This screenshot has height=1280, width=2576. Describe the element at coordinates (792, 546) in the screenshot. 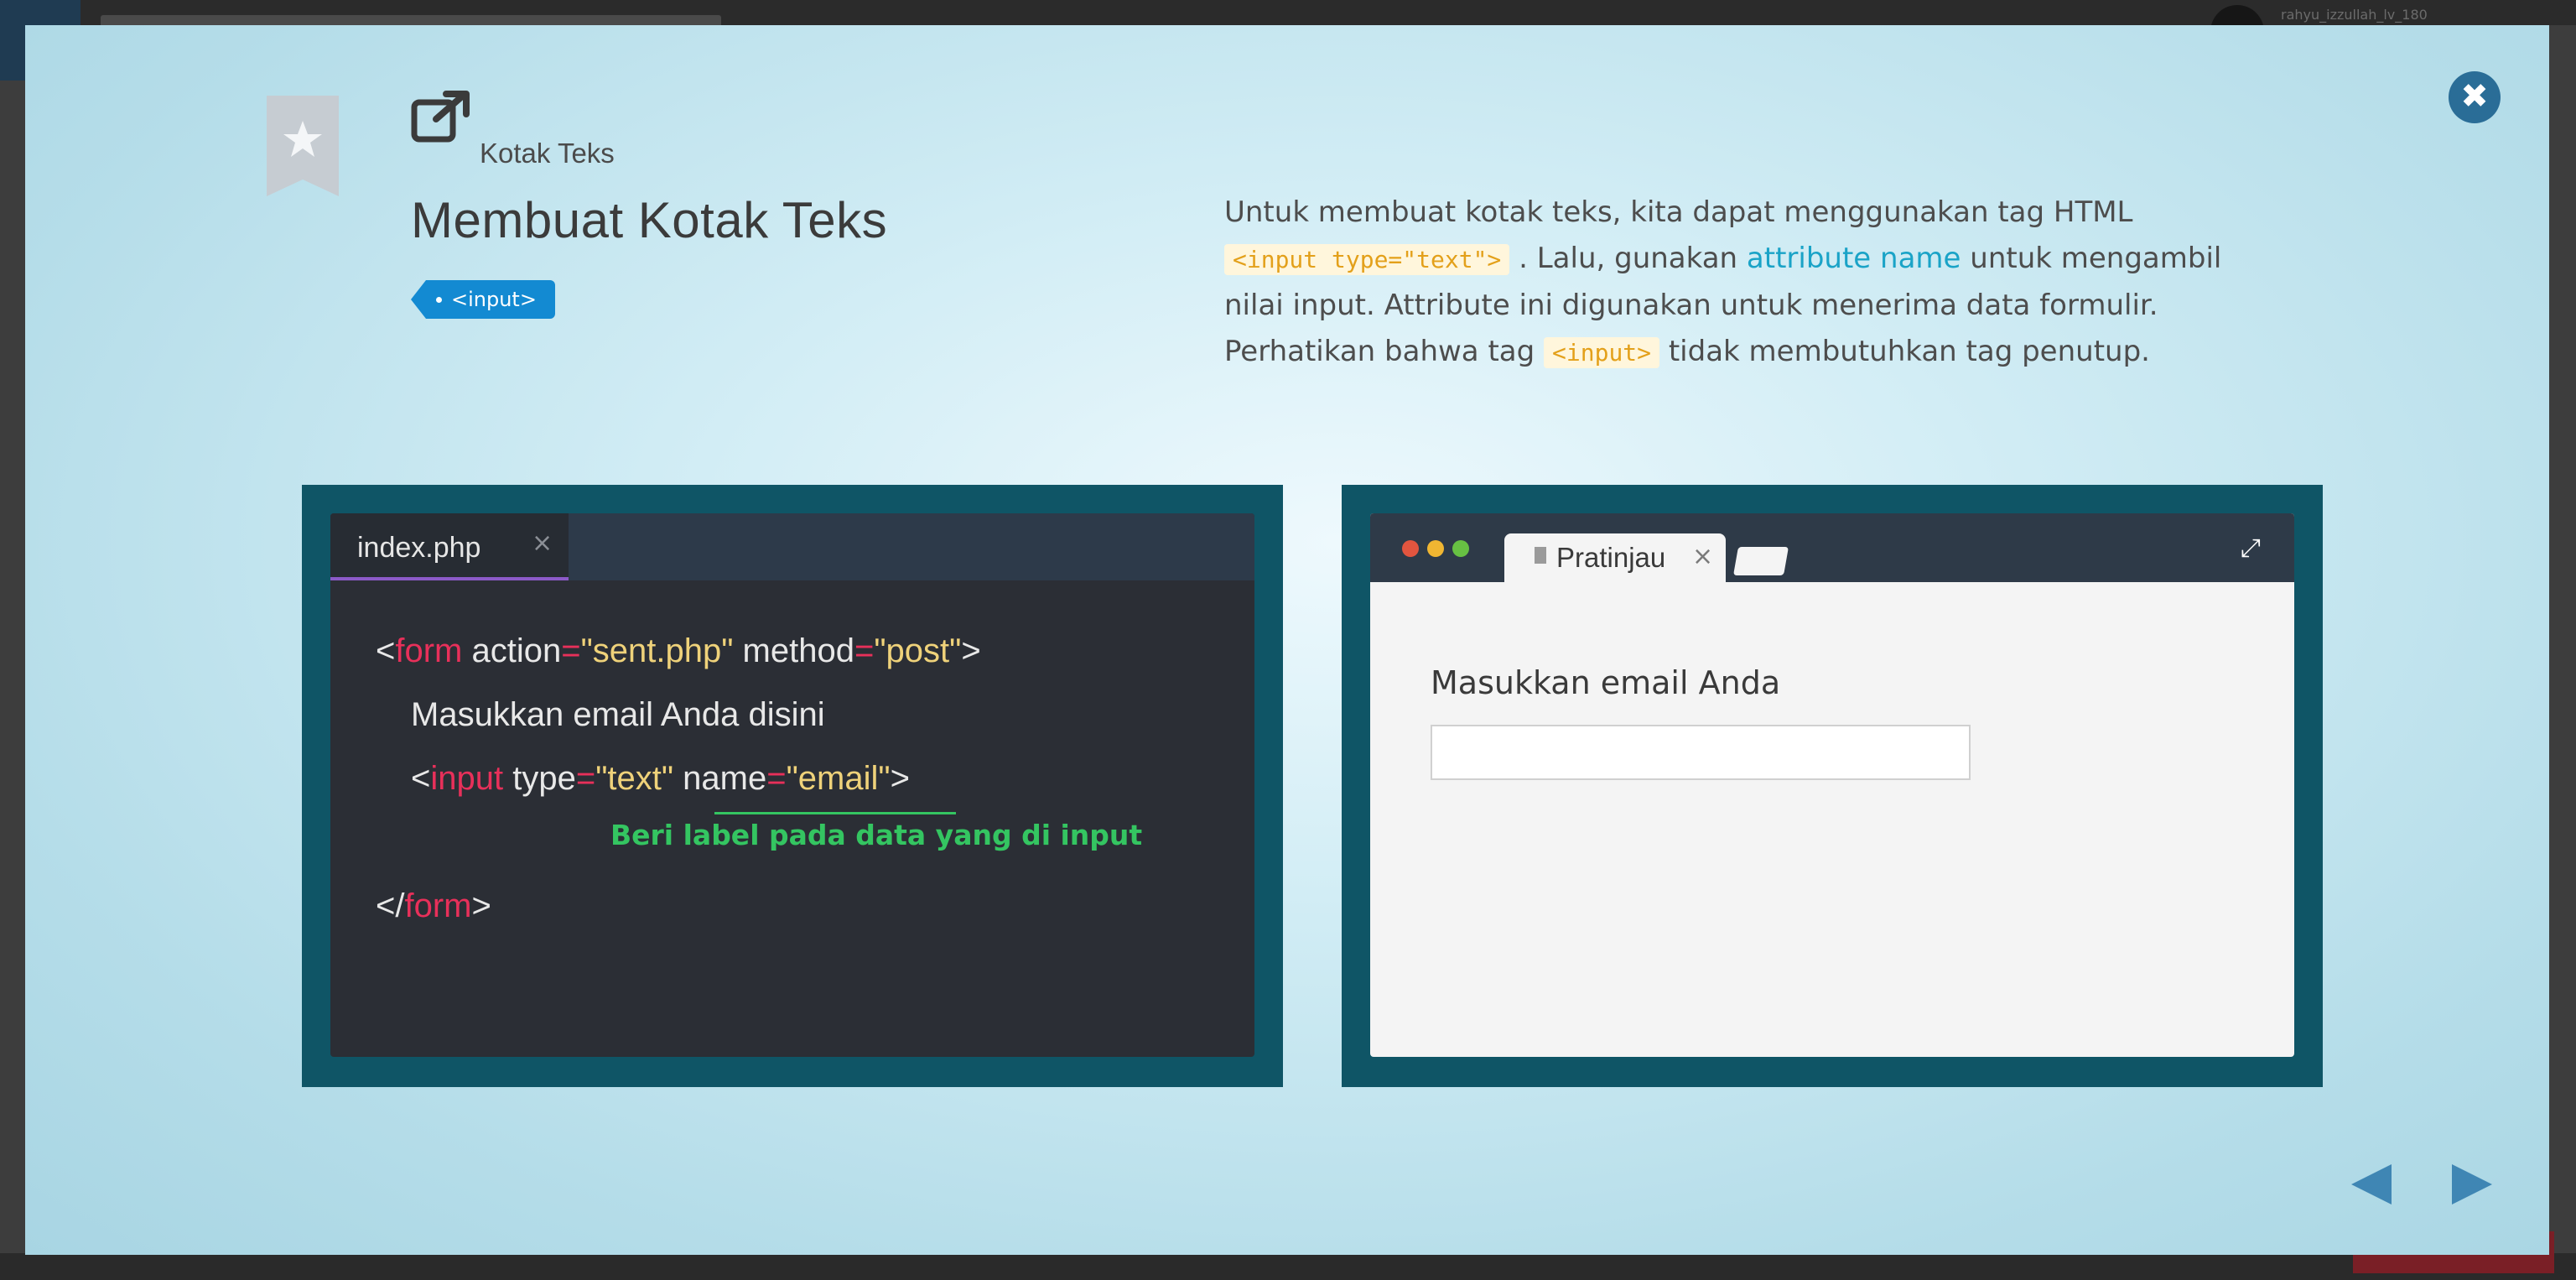

I see `editor-tab-bar: index.php ×` at that location.